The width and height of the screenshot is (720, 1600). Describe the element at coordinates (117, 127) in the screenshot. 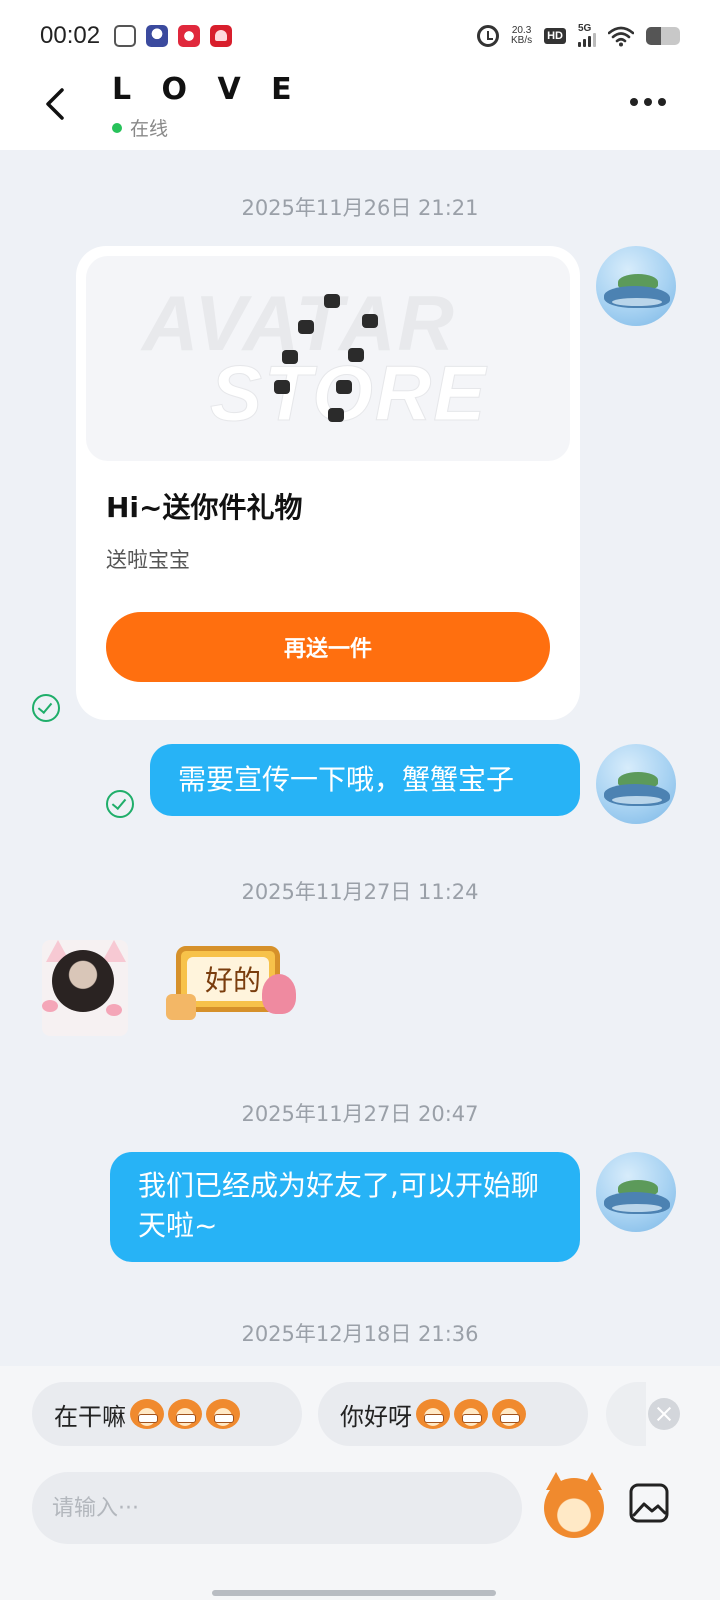

I see `online-dot-icon` at that location.